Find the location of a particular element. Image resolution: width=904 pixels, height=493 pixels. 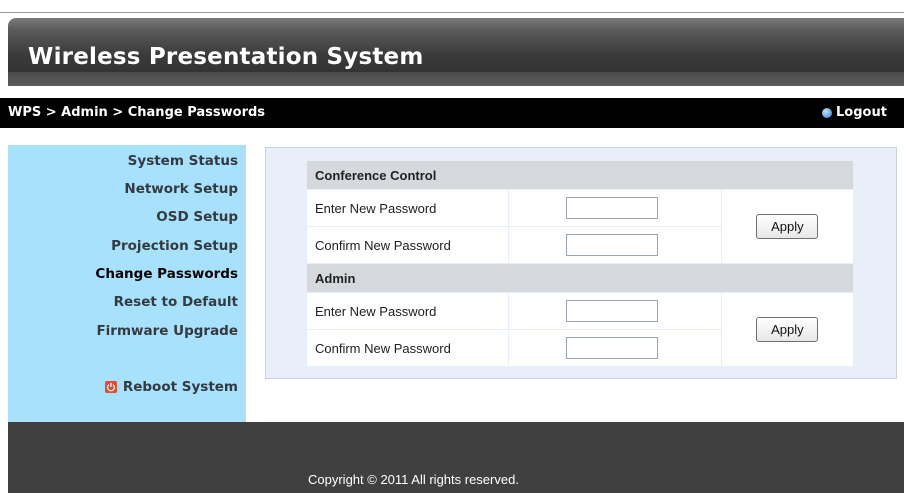

sidebar-item-change-passwords: Change Passwords is located at coordinates (166, 274).